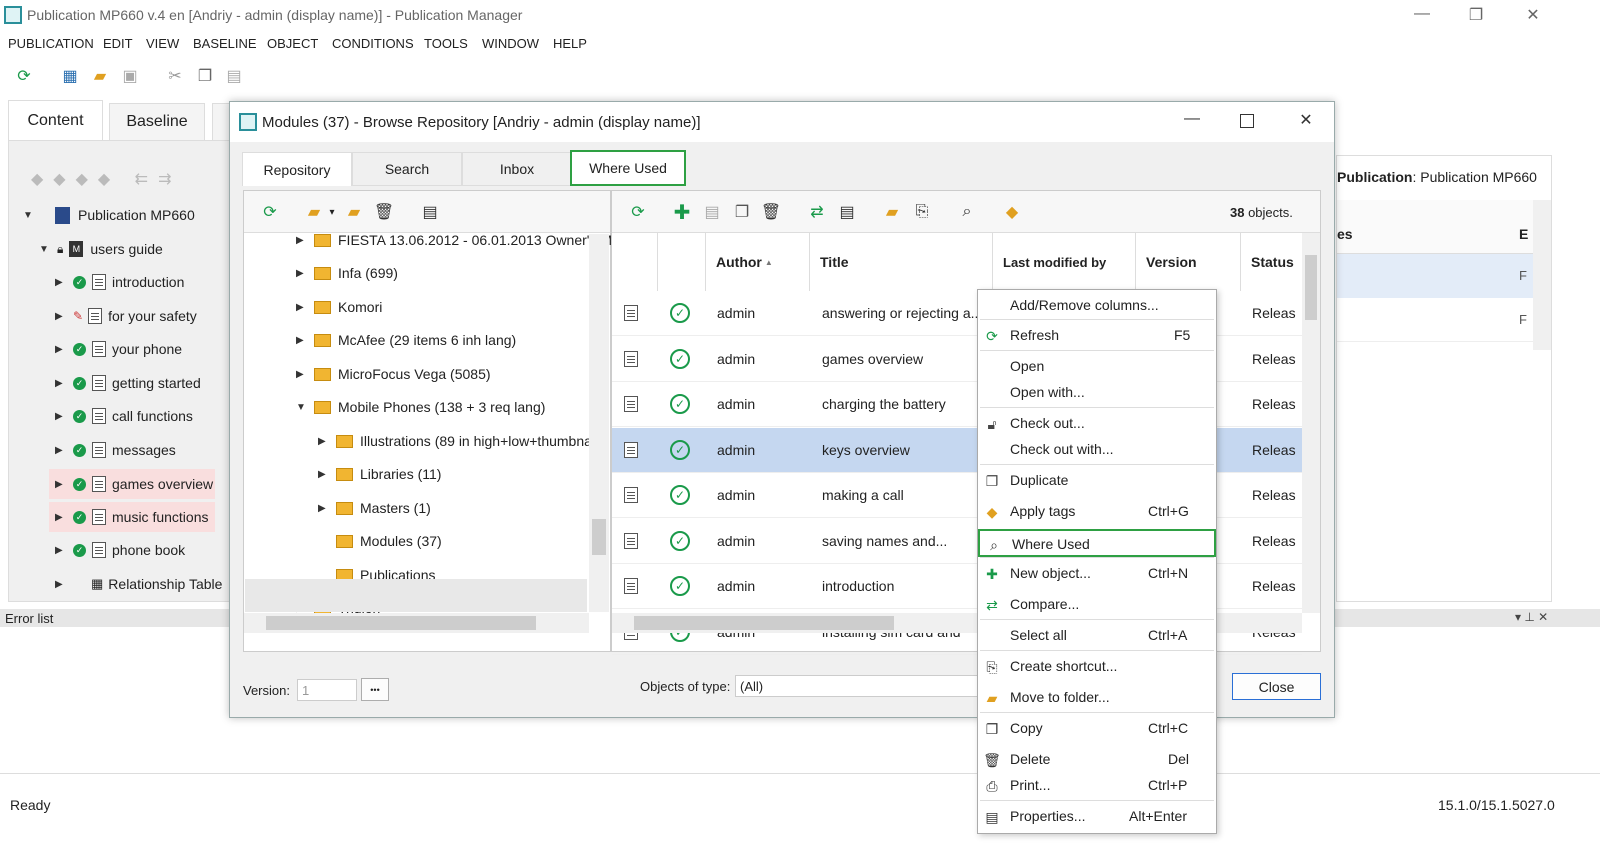 Image resolution: width=1600 pixels, height=851 pixels. What do you see at coordinates (817, 212) in the screenshot?
I see `compare-icon: ⇄` at bounding box center [817, 212].